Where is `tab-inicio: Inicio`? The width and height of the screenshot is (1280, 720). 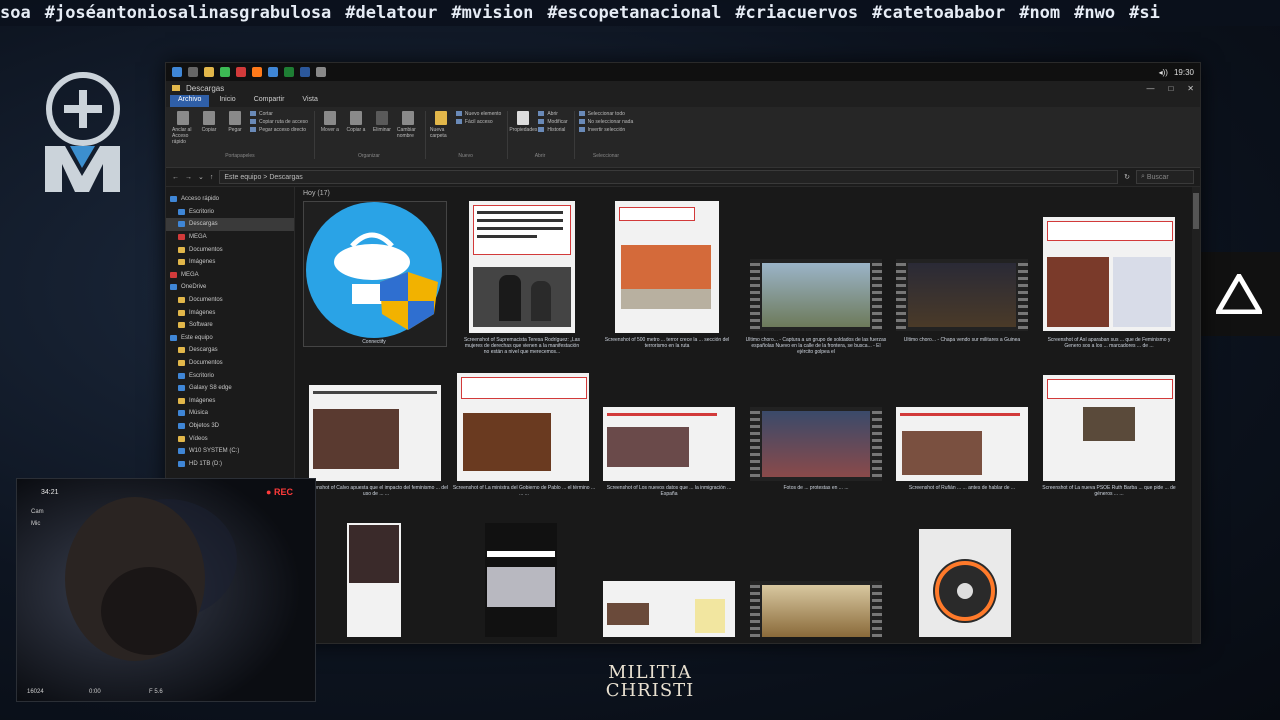 tab-inicio: Inicio is located at coordinates (227, 101).